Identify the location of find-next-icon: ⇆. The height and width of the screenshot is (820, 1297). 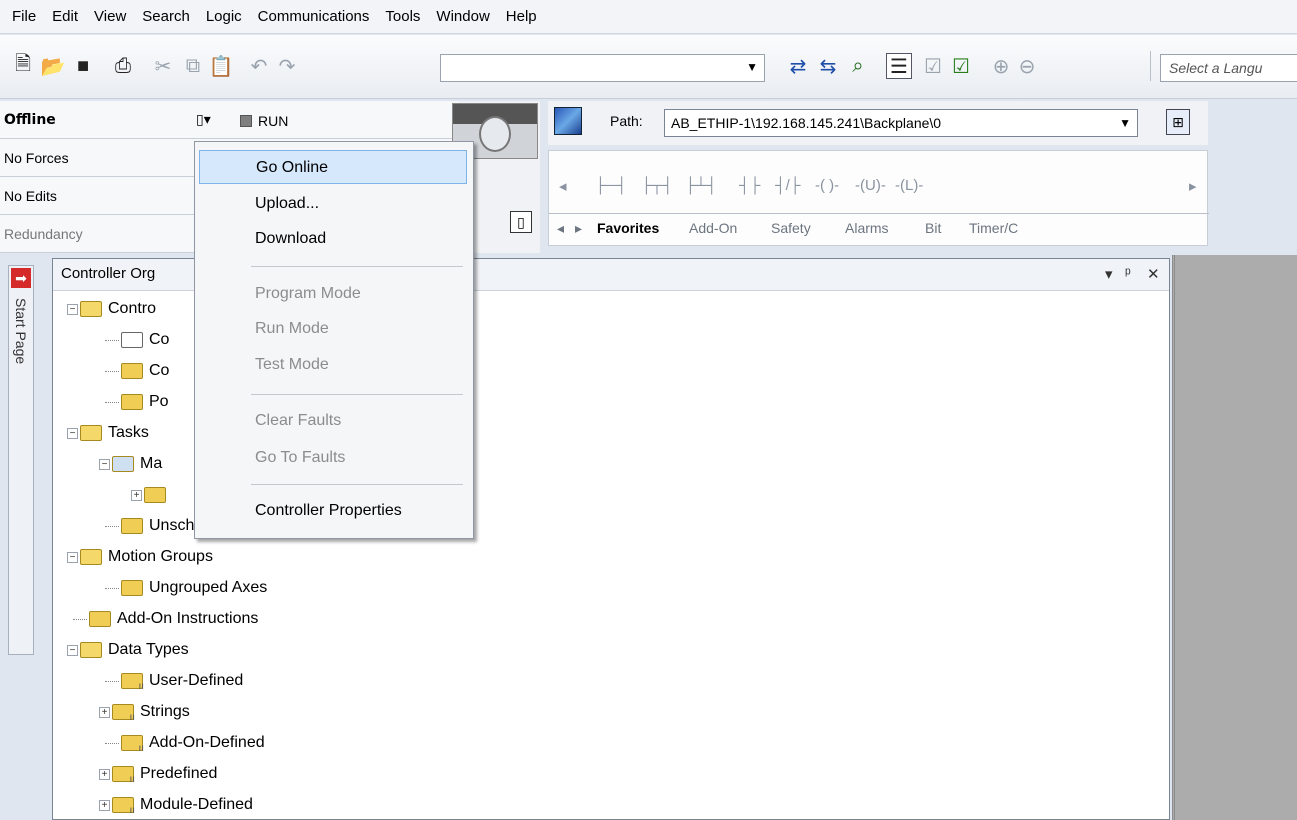
(828, 66).